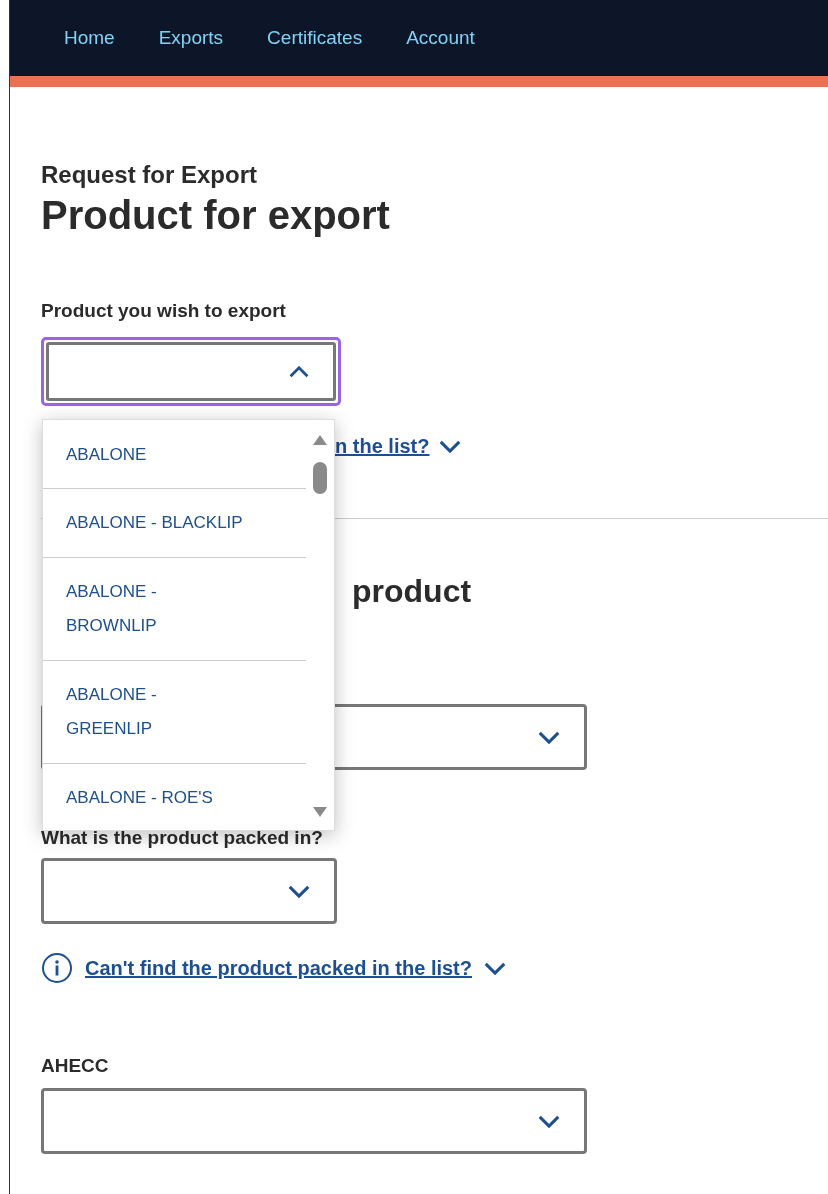  What do you see at coordinates (89, 38) in the screenshot?
I see `nav-link: Home` at bounding box center [89, 38].